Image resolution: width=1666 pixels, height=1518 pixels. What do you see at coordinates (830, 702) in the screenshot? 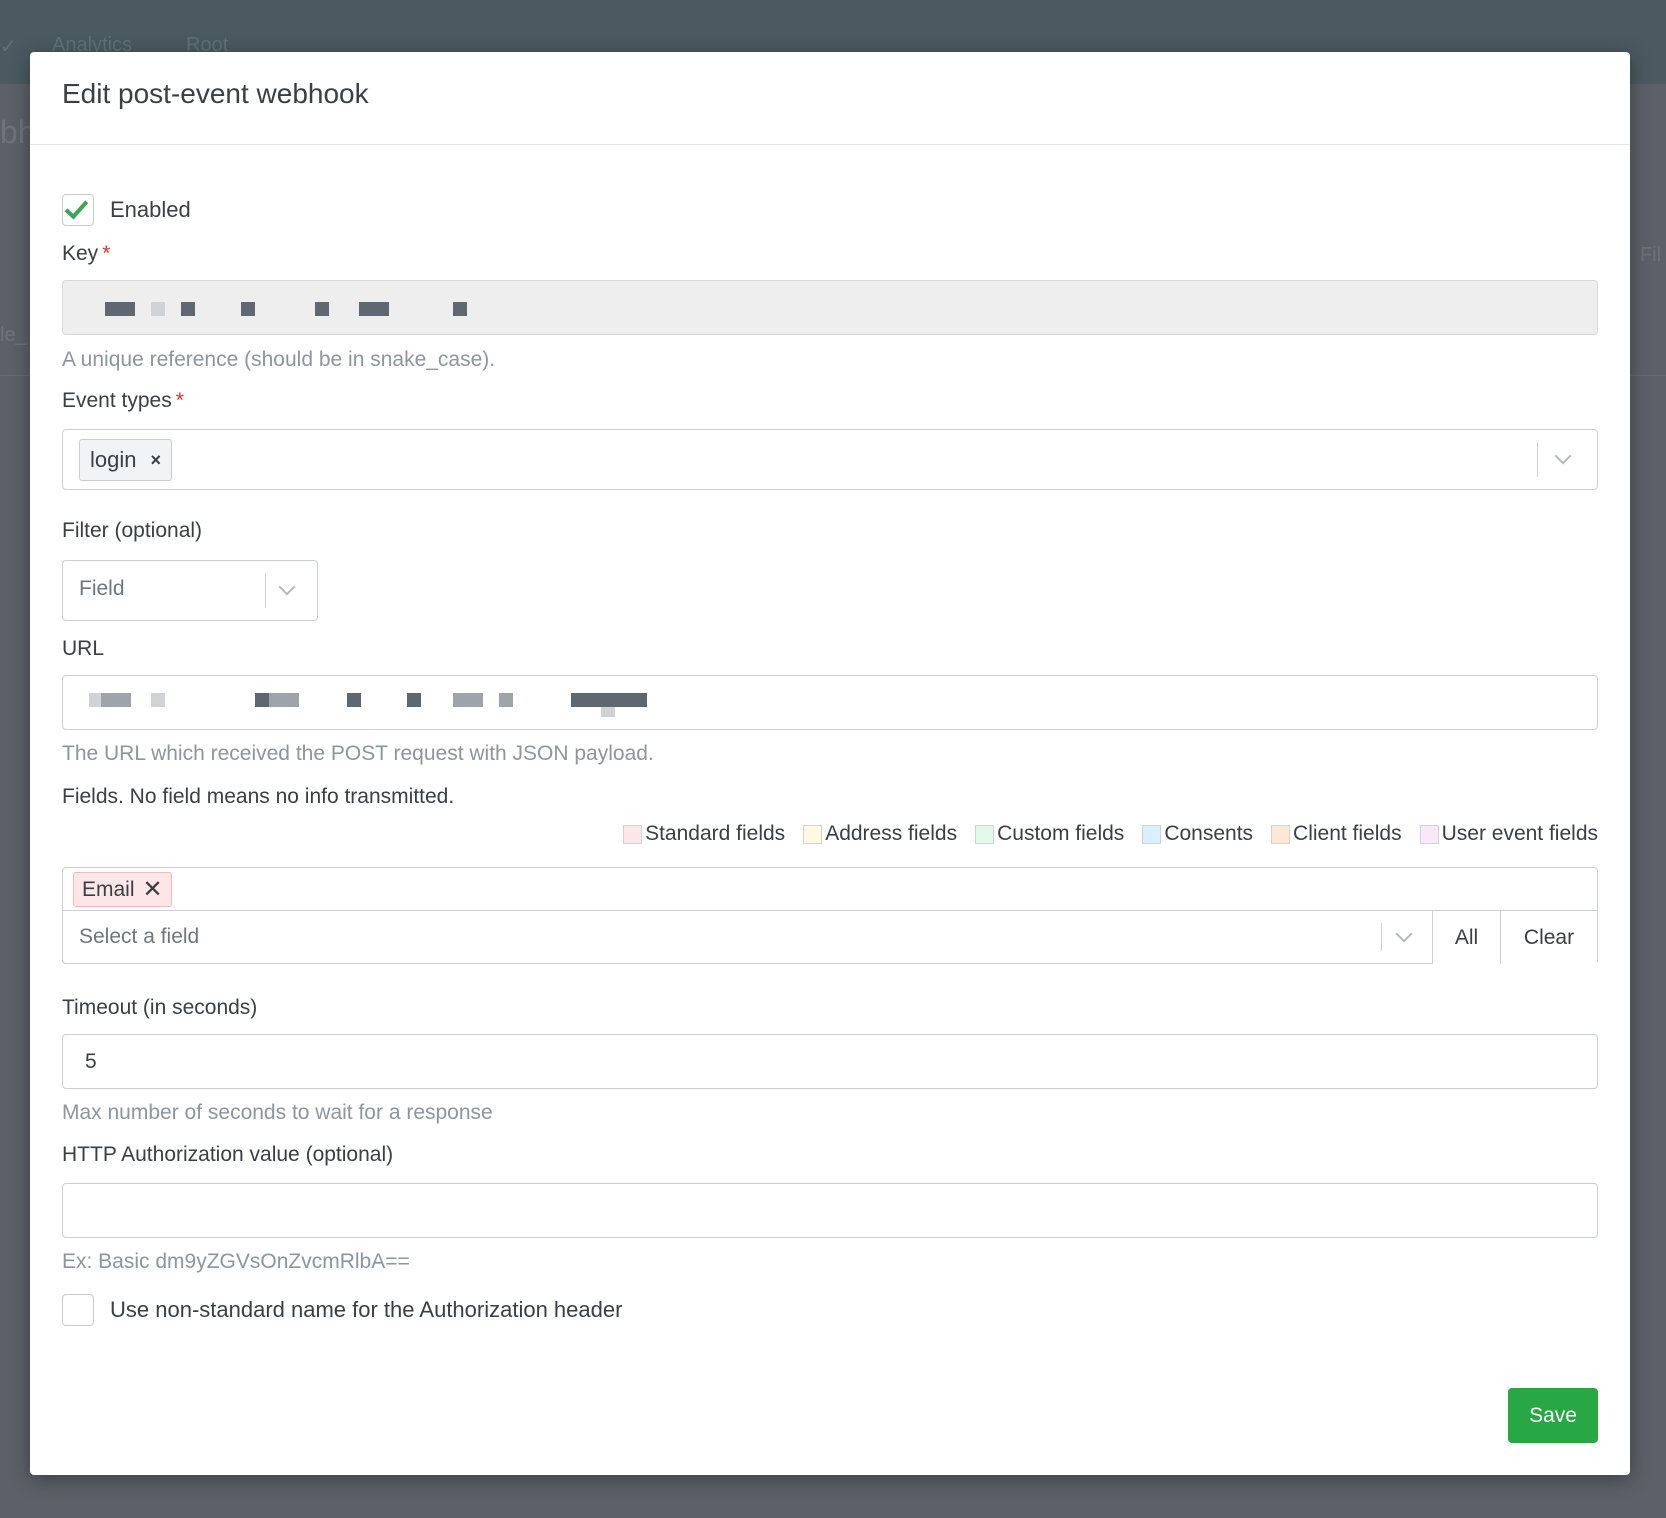
I see `url-input` at bounding box center [830, 702].